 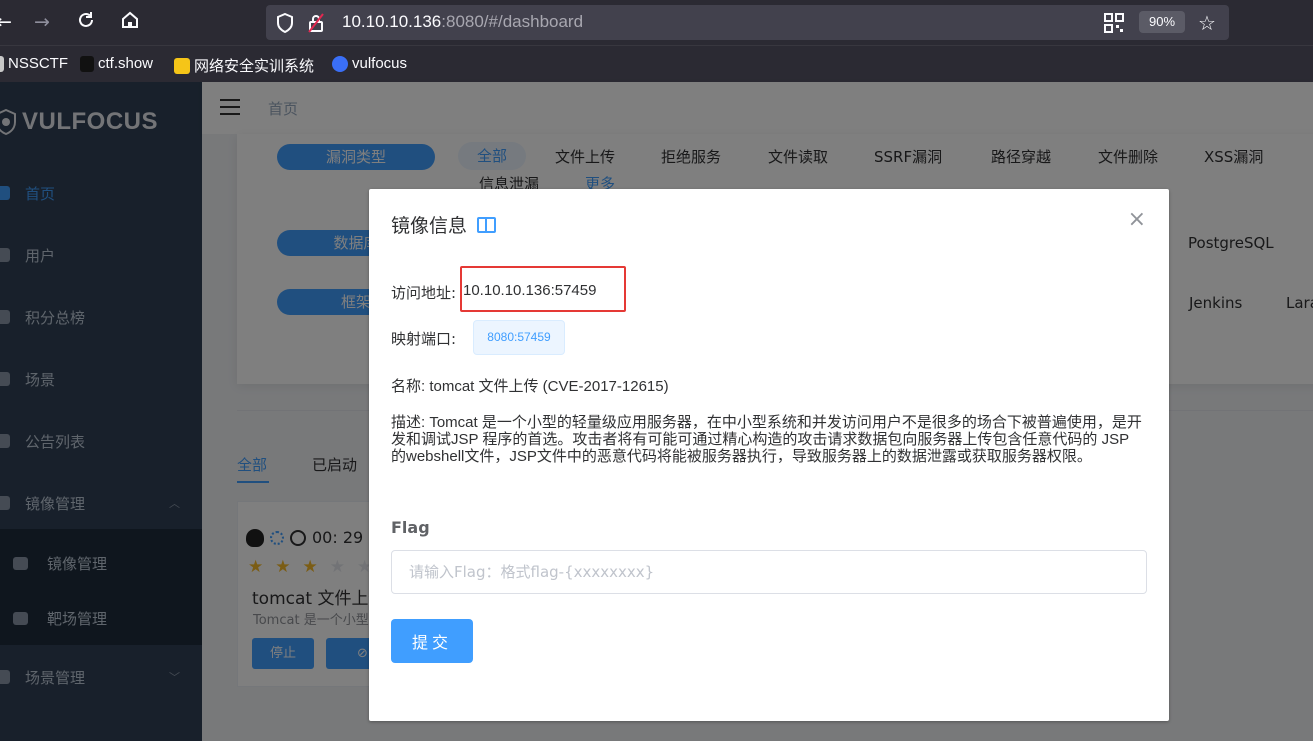 What do you see at coordinates (769, 572) in the screenshot?
I see `flag-input` at bounding box center [769, 572].